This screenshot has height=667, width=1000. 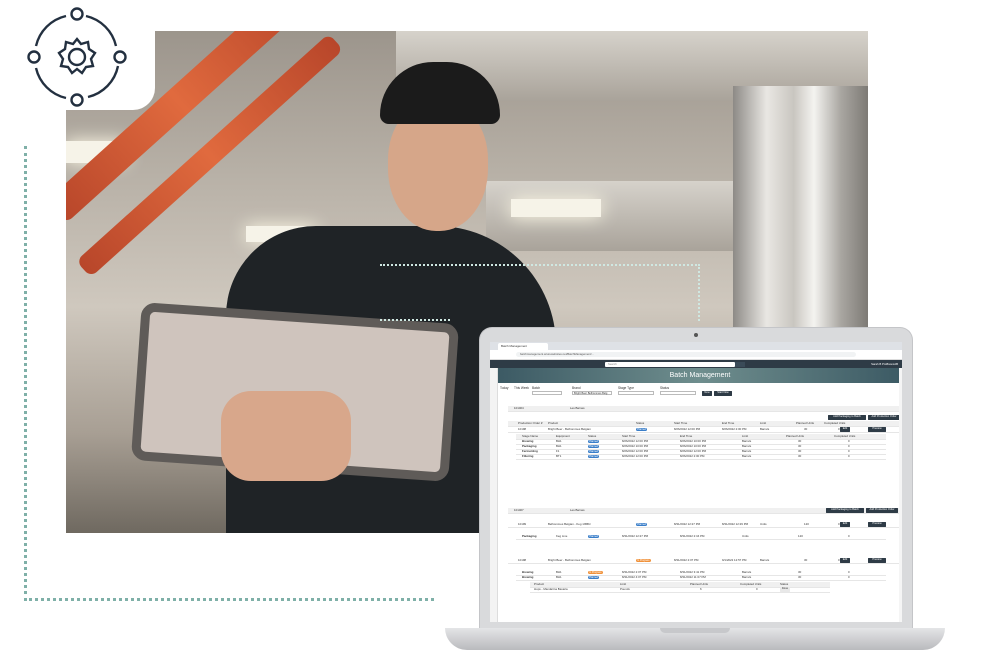 I want to click on stage-type-label: Stage Type, so click(x=626, y=388).